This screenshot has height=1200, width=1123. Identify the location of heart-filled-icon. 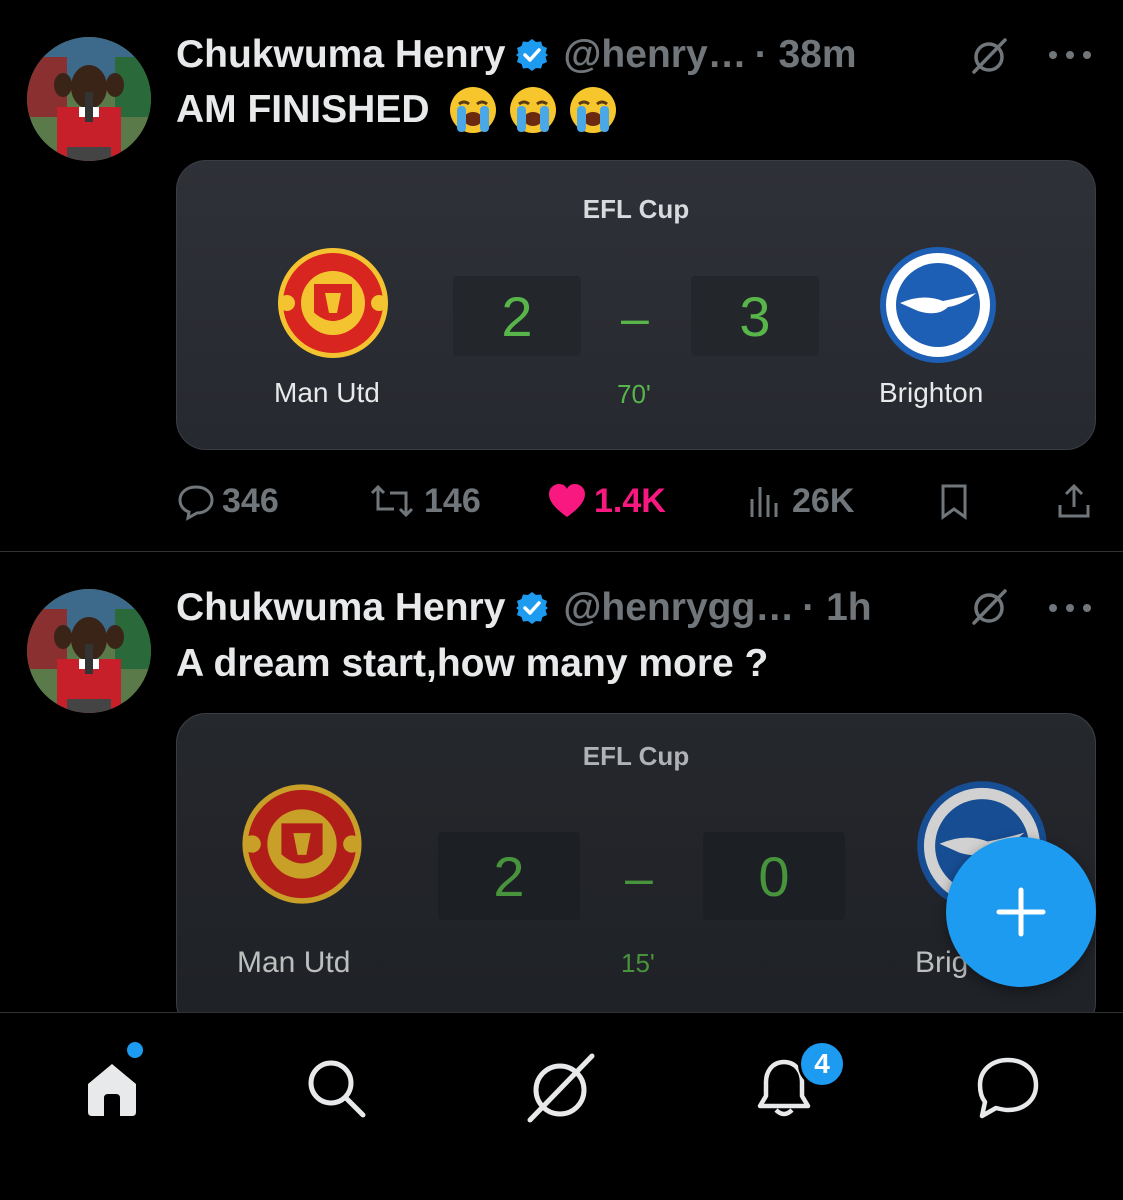
(567, 500).